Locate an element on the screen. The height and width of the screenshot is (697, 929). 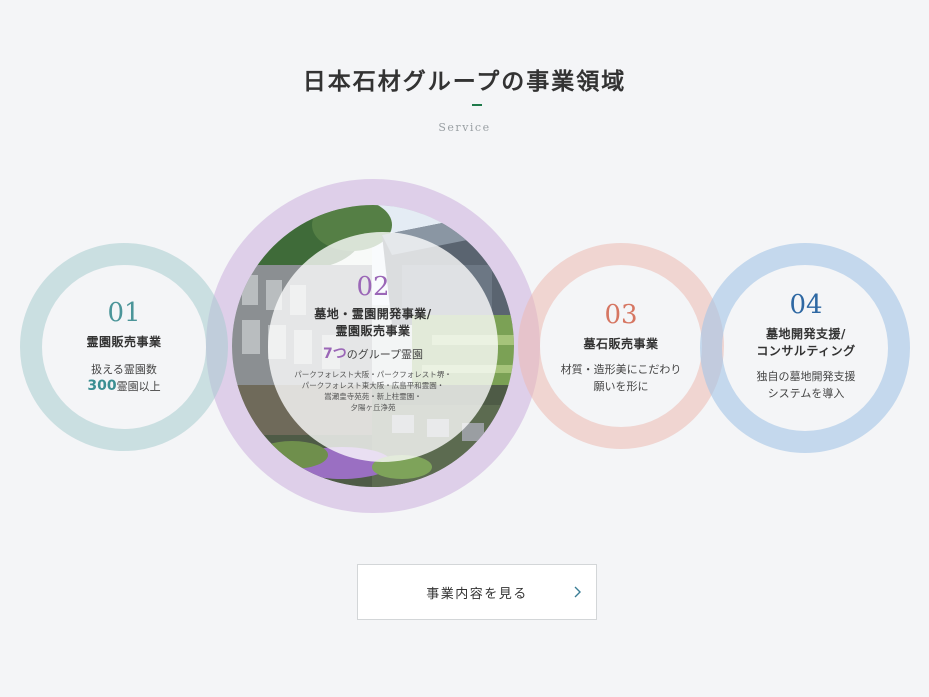
park-list-line-3: 嵩瀬皇寺苑苑・新上柱霊園・ is located at coordinates (373, 396).